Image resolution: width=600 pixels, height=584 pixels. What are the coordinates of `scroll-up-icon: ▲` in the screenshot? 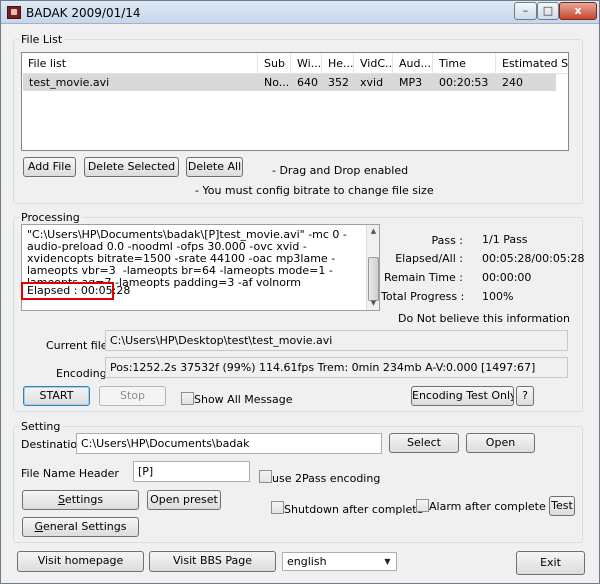 It's located at (373, 231).